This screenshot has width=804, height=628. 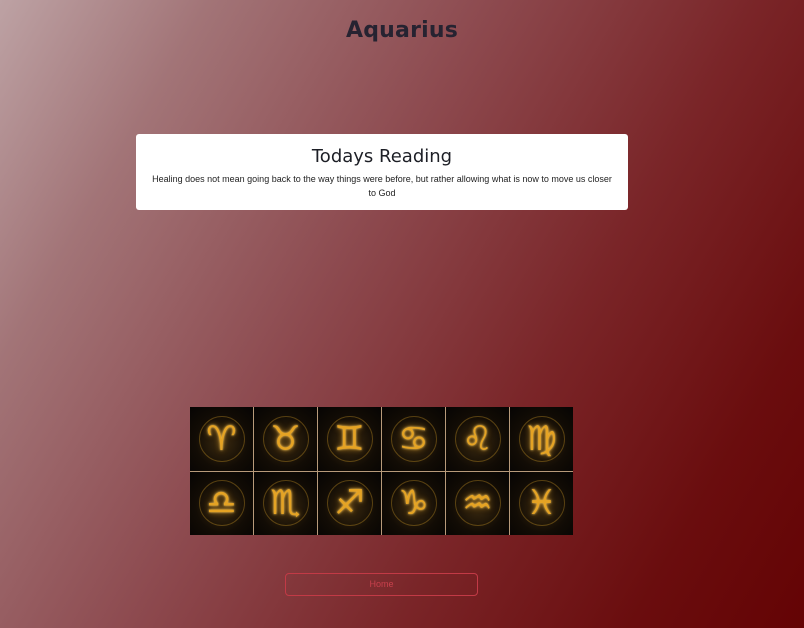 I want to click on page-title: Aquarius, so click(x=402, y=30).